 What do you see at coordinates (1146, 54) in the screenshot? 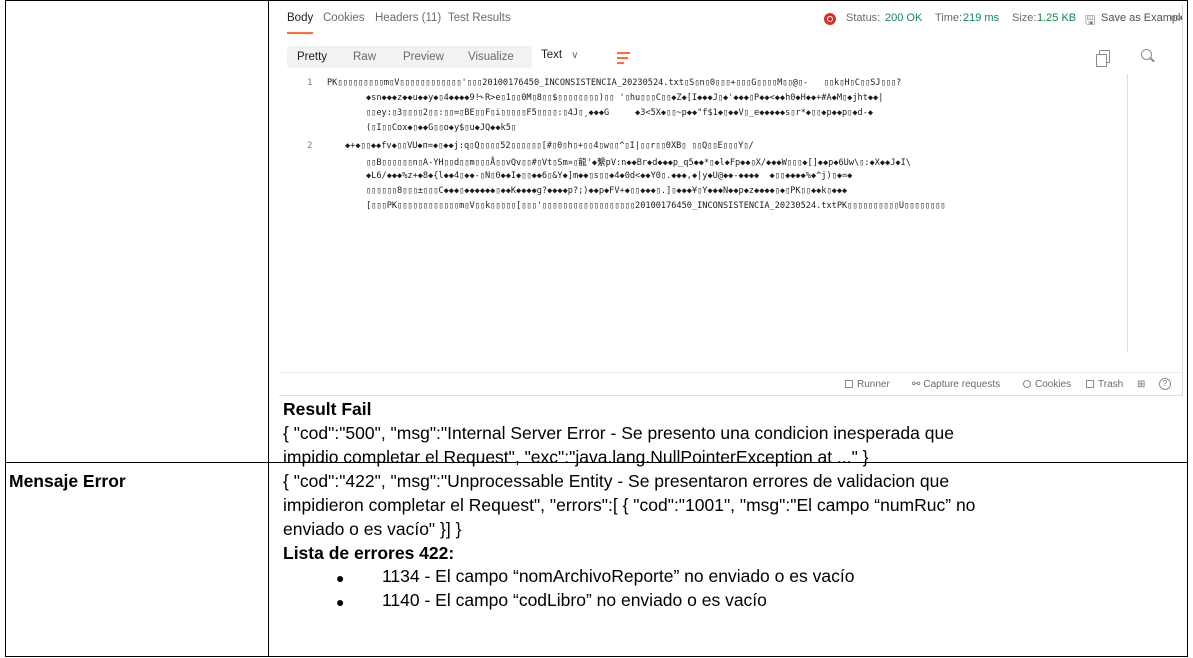
I see `search-icon` at bounding box center [1146, 54].